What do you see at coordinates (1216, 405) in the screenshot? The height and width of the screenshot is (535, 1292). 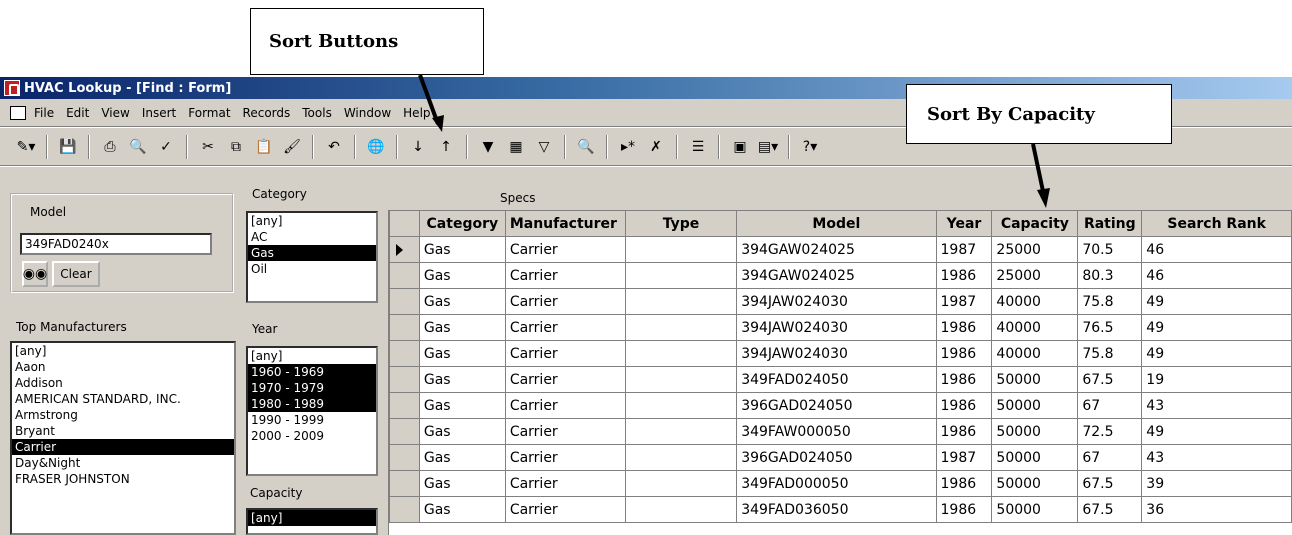 I see `col-search-rank-cell: 43` at bounding box center [1216, 405].